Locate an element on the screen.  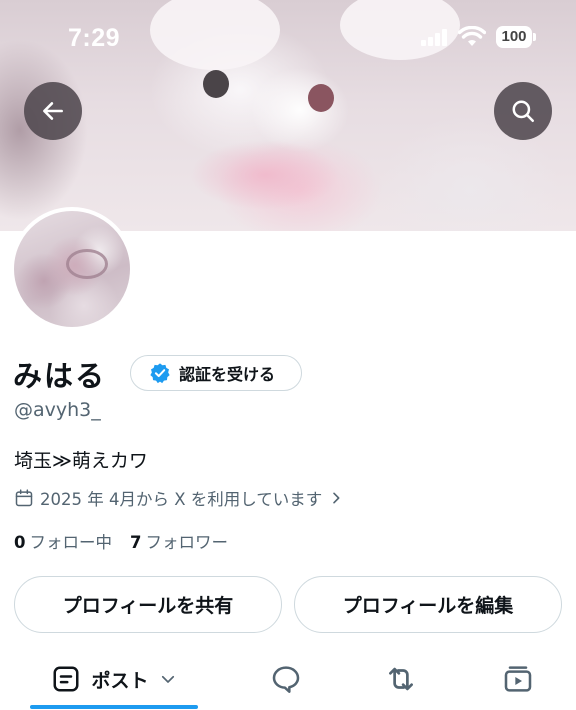
get-verified-label: 認証を受ける is located at coordinates (227, 374).